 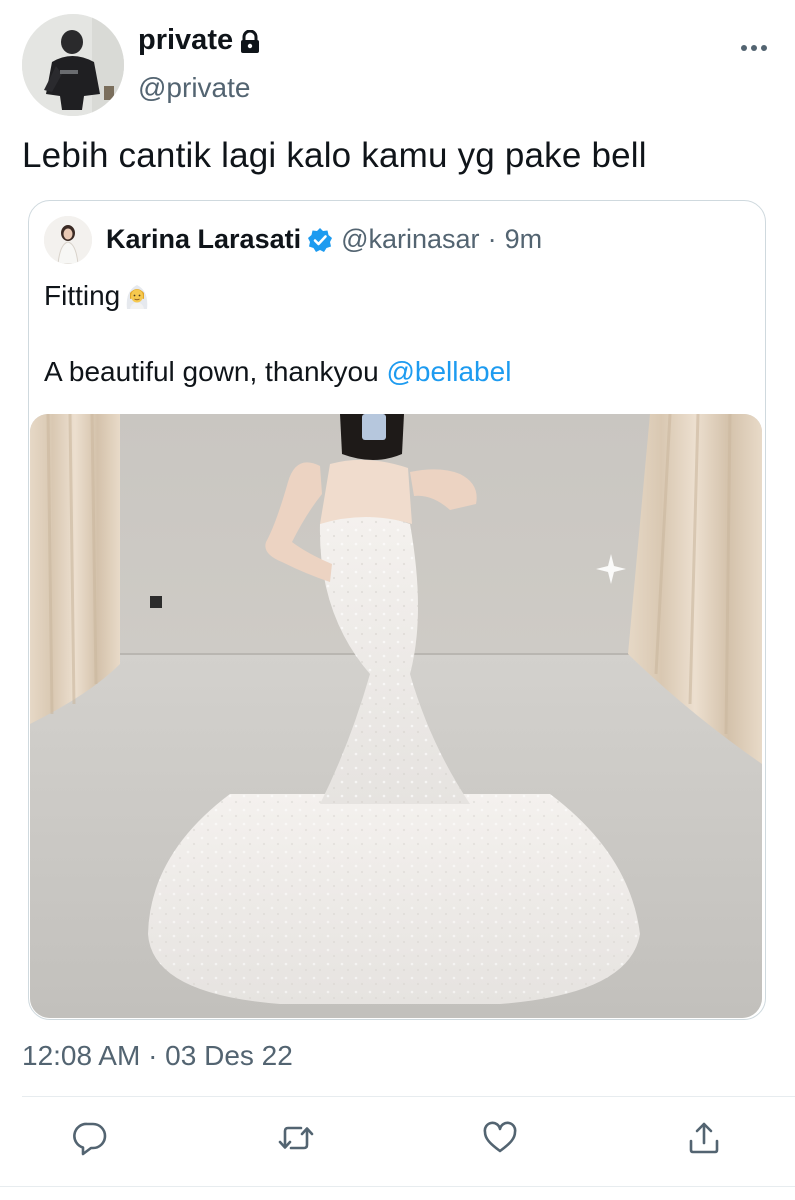 What do you see at coordinates (203, 239) in the screenshot?
I see `quoted-author-name: Karina Larasati` at bounding box center [203, 239].